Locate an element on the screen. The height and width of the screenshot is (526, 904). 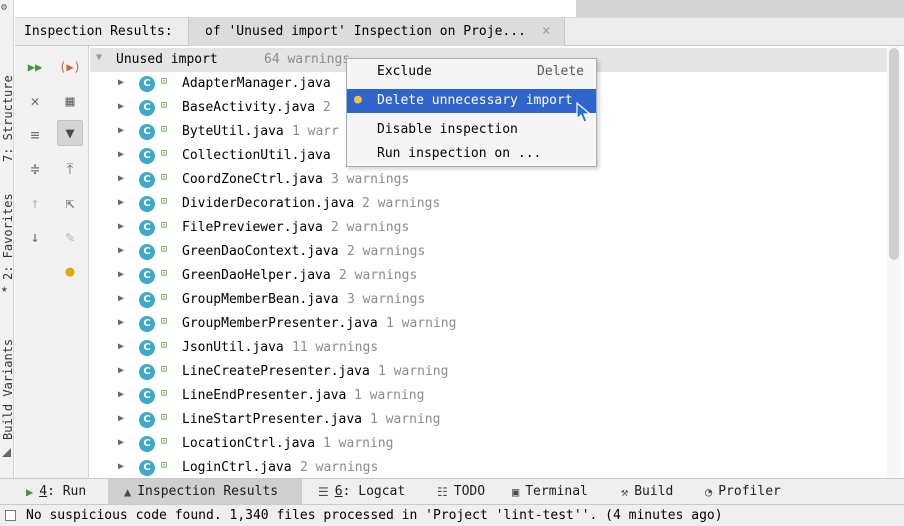
close-icon: × is located at coordinates (546, 31).